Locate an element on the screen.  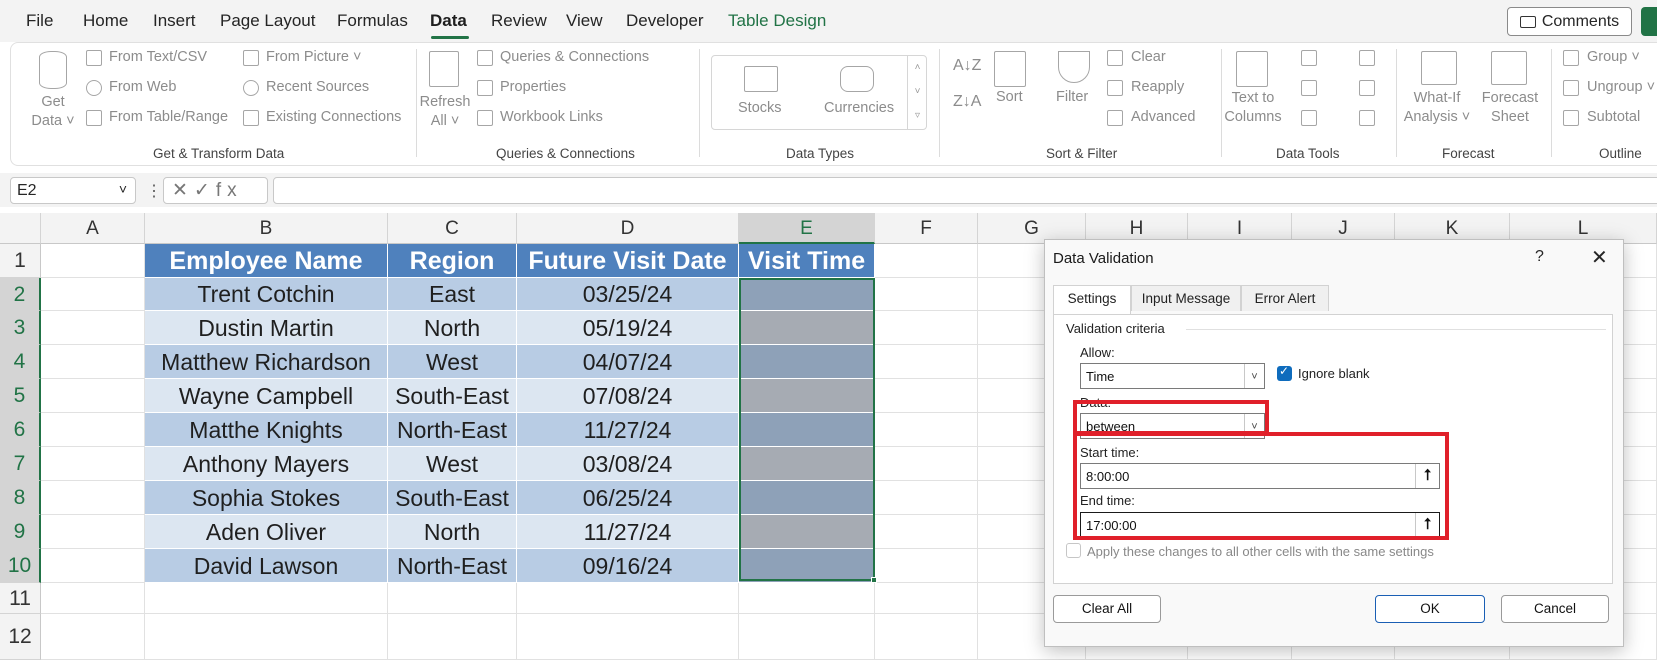
menu-file: File is located at coordinates (39, 21).